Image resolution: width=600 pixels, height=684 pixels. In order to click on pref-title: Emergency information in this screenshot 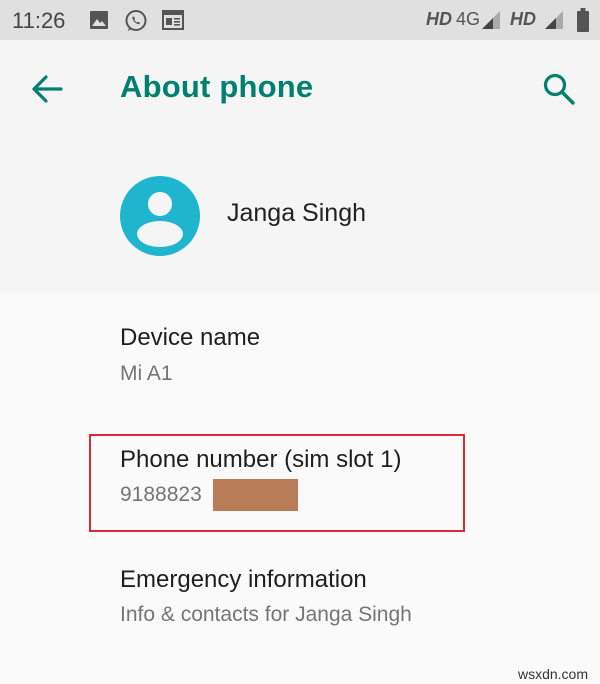, I will do `click(243, 579)`.